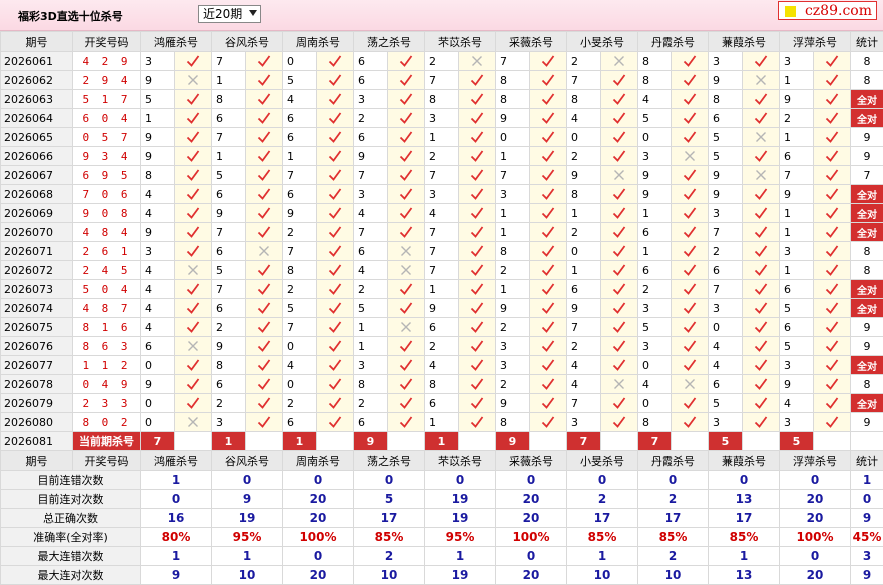 Image resolution: width=883 pixels, height=585 pixels. What do you see at coordinates (36, 175) in the screenshot?
I see `issue-number: 2026067` at bounding box center [36, 175].